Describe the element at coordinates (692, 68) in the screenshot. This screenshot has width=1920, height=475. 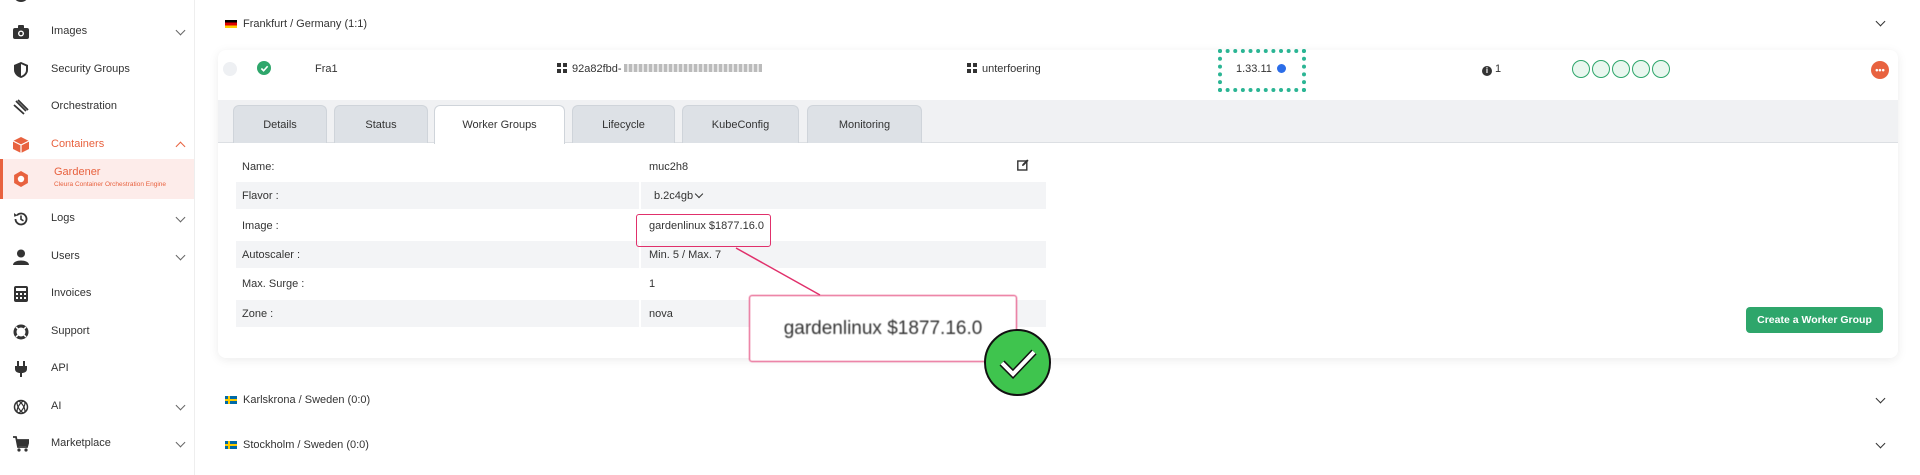
I see `redacted-id` at that location.